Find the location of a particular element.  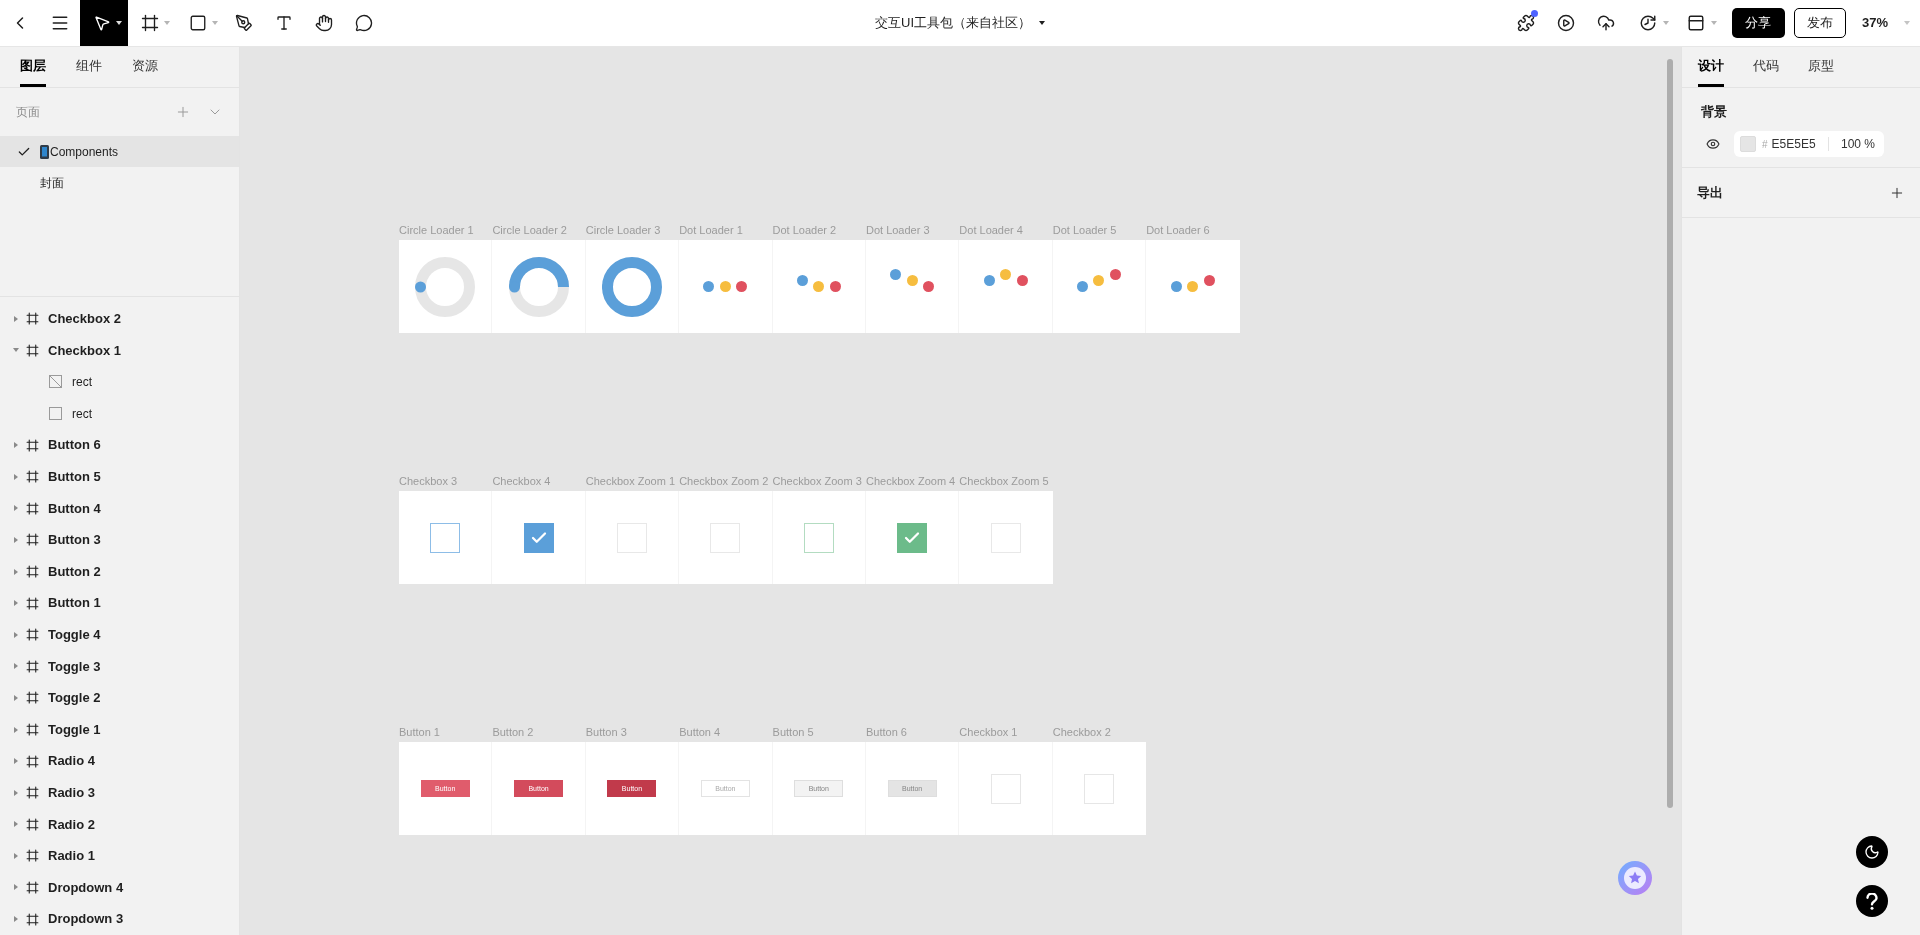

hand-icon is located at coordinates (324, 23).